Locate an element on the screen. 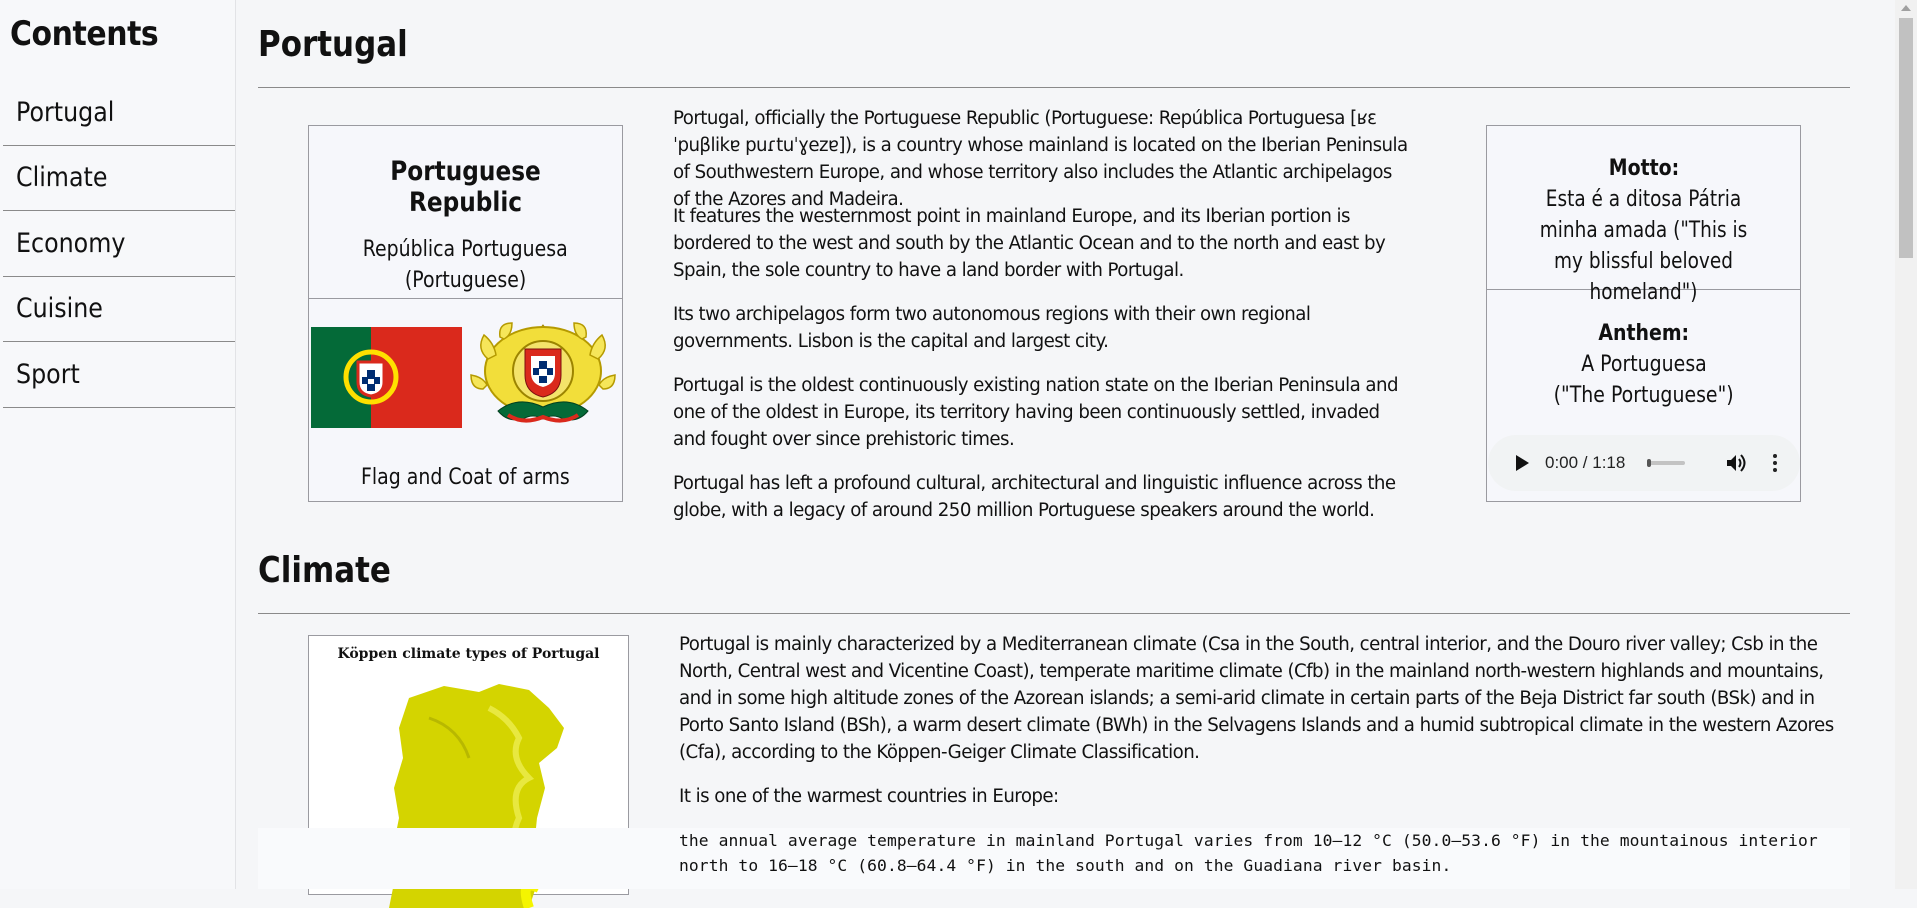 Image resolution: width=1917 pixels, height=908 pixels. motto-label: Motto: is located at coordinates (1643, 168).